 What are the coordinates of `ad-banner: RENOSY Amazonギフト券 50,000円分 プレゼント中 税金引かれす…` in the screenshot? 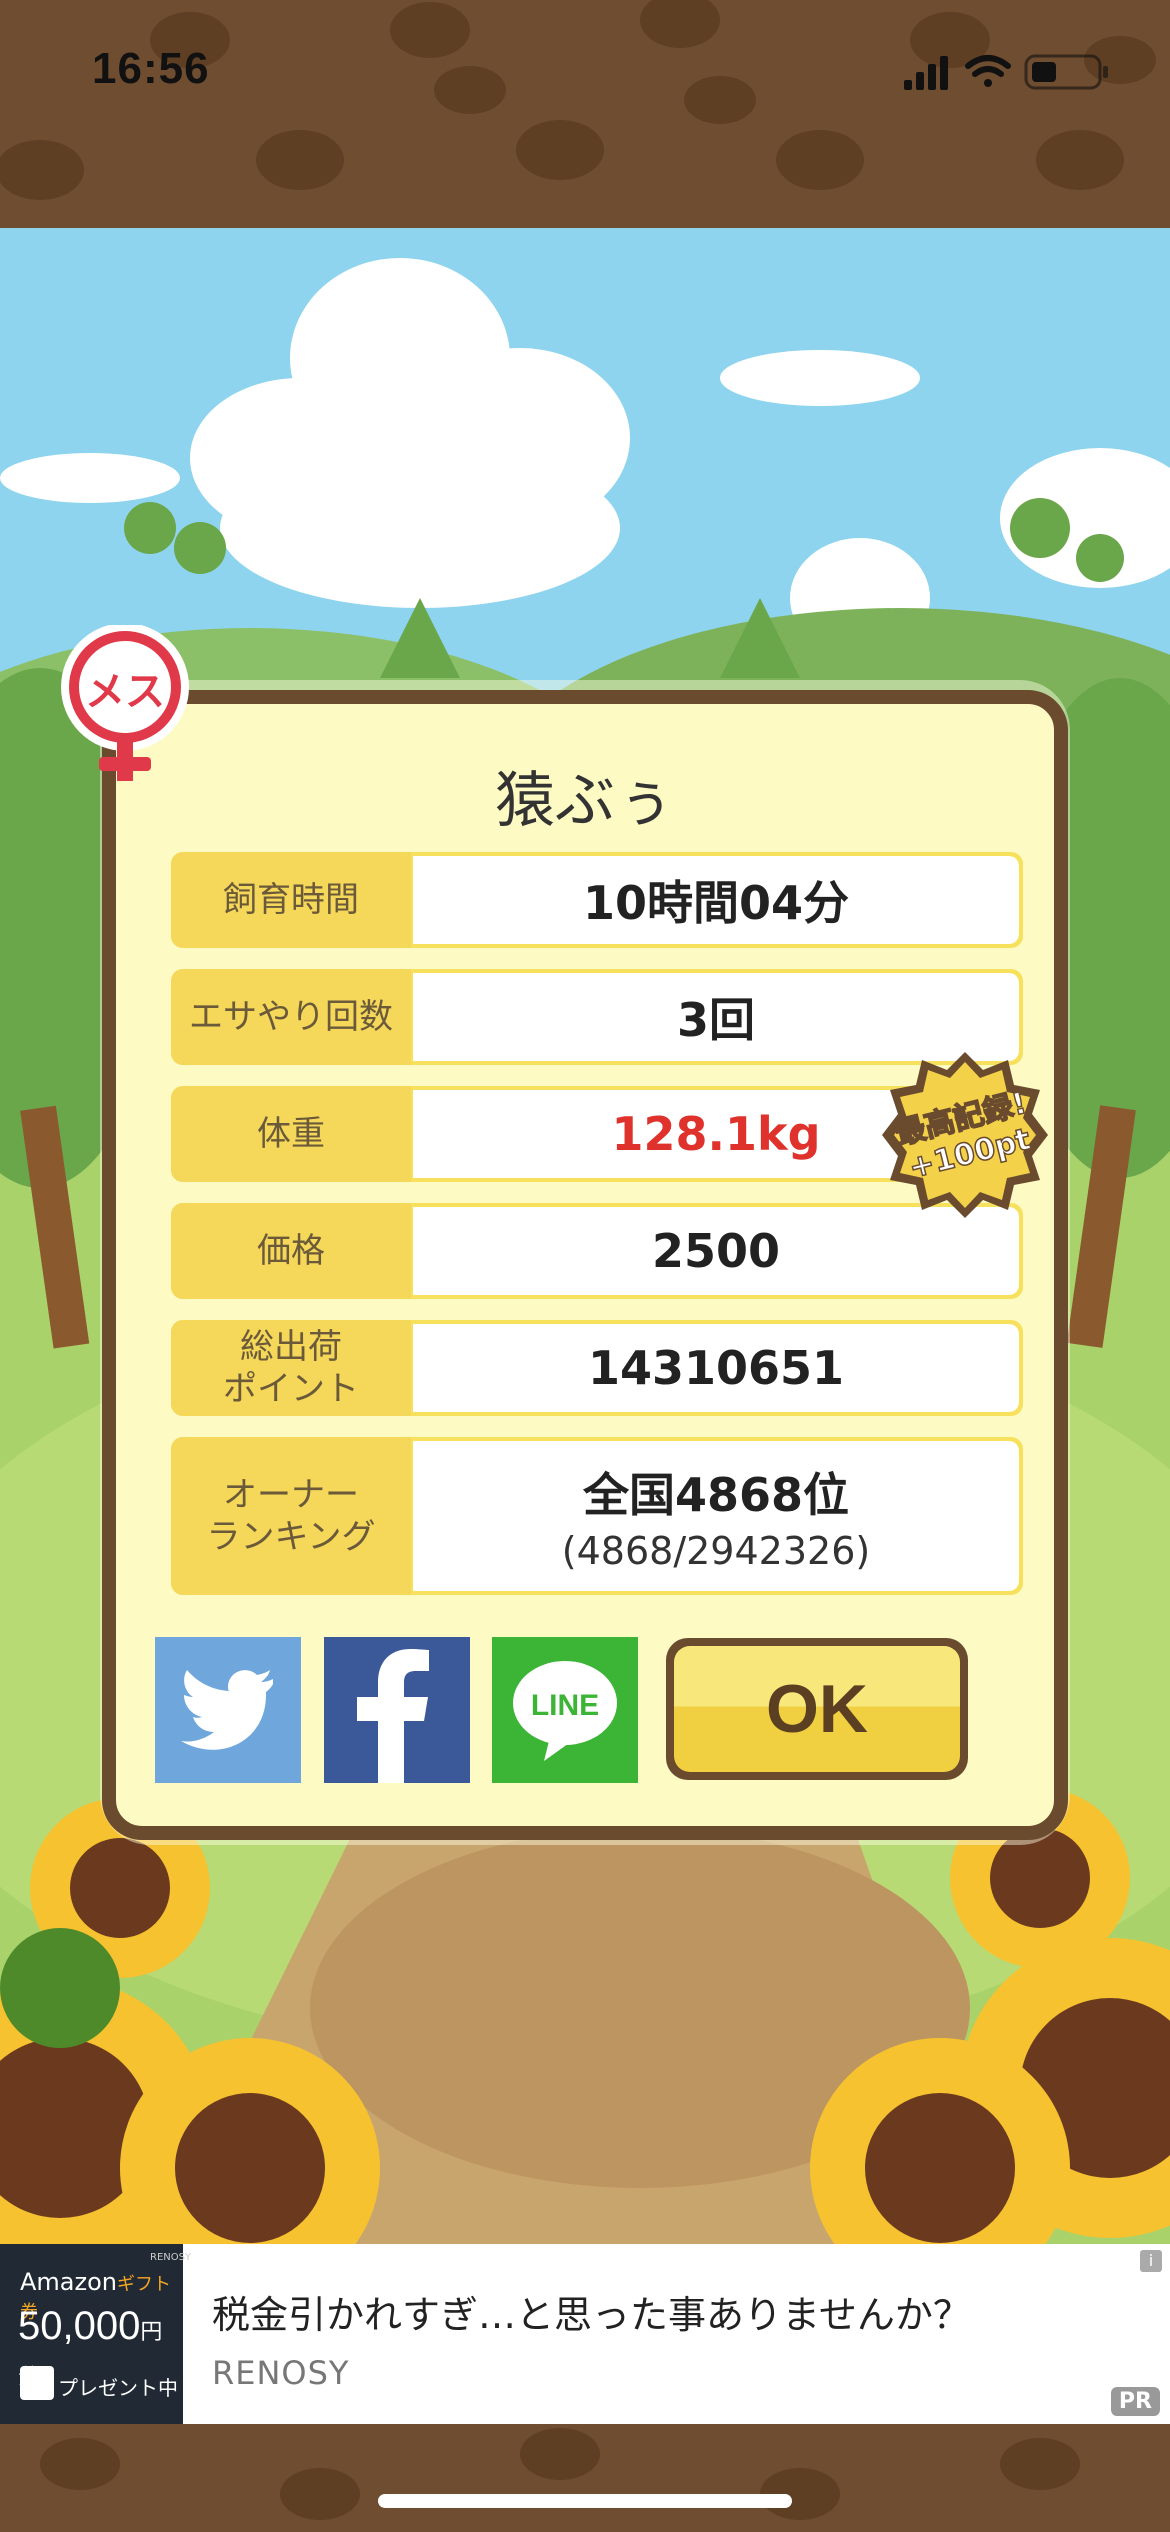 It's located at (585, 2334).